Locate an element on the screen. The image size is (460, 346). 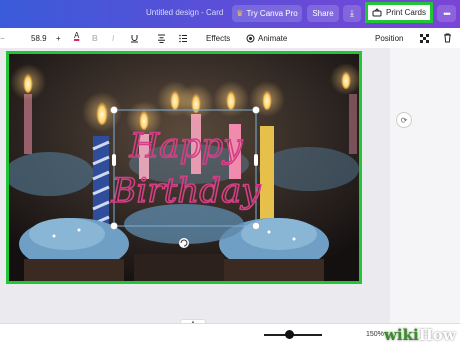
try-pro-label: Try Canva Pro is located at coordinates (272, 13).